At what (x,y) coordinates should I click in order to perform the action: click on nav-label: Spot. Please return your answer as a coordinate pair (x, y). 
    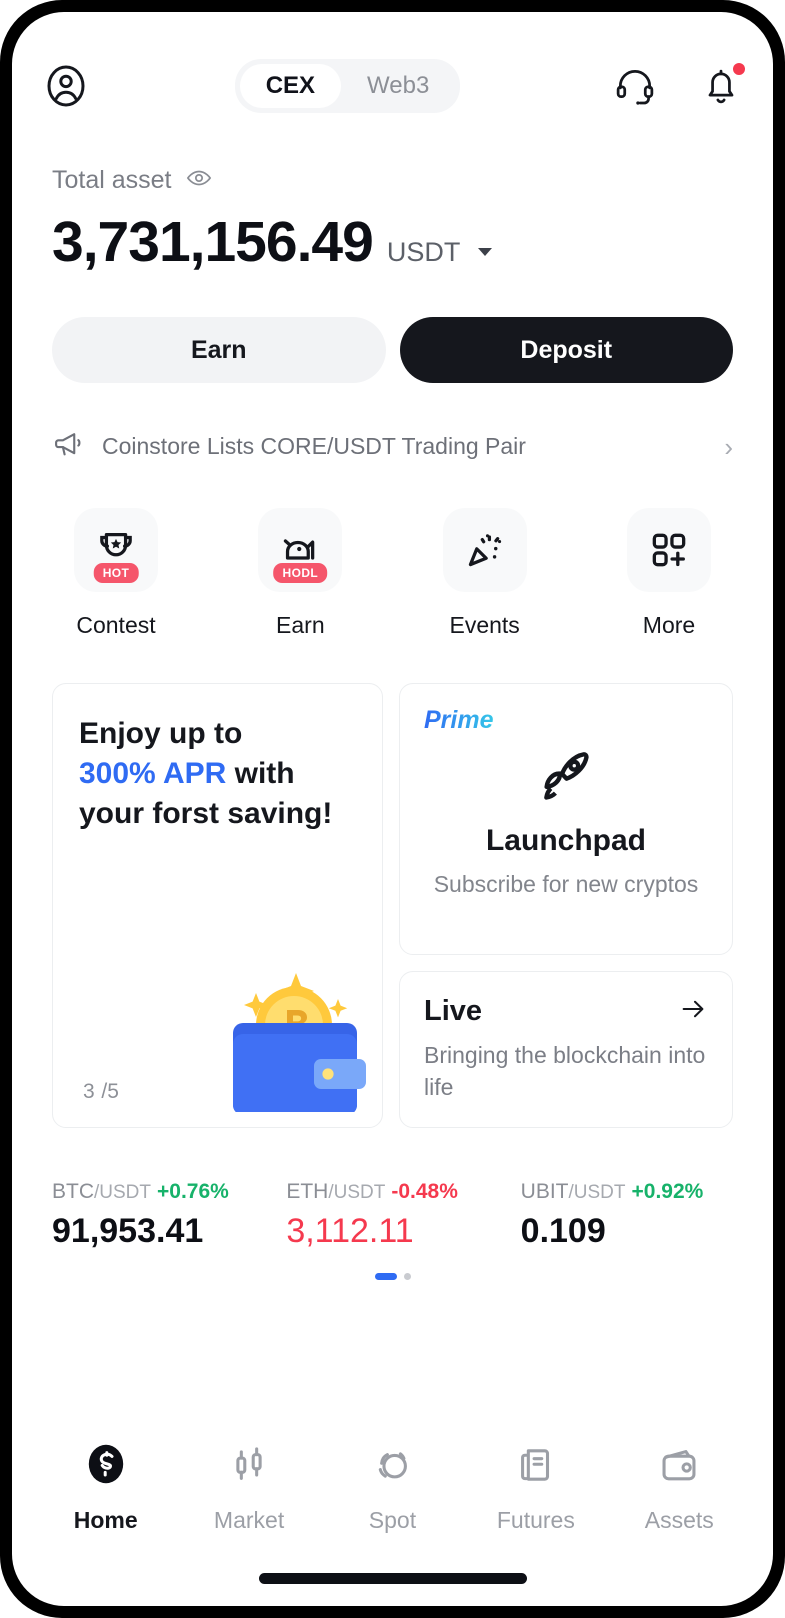
    Looking at the image, I should click on (392, 1520).